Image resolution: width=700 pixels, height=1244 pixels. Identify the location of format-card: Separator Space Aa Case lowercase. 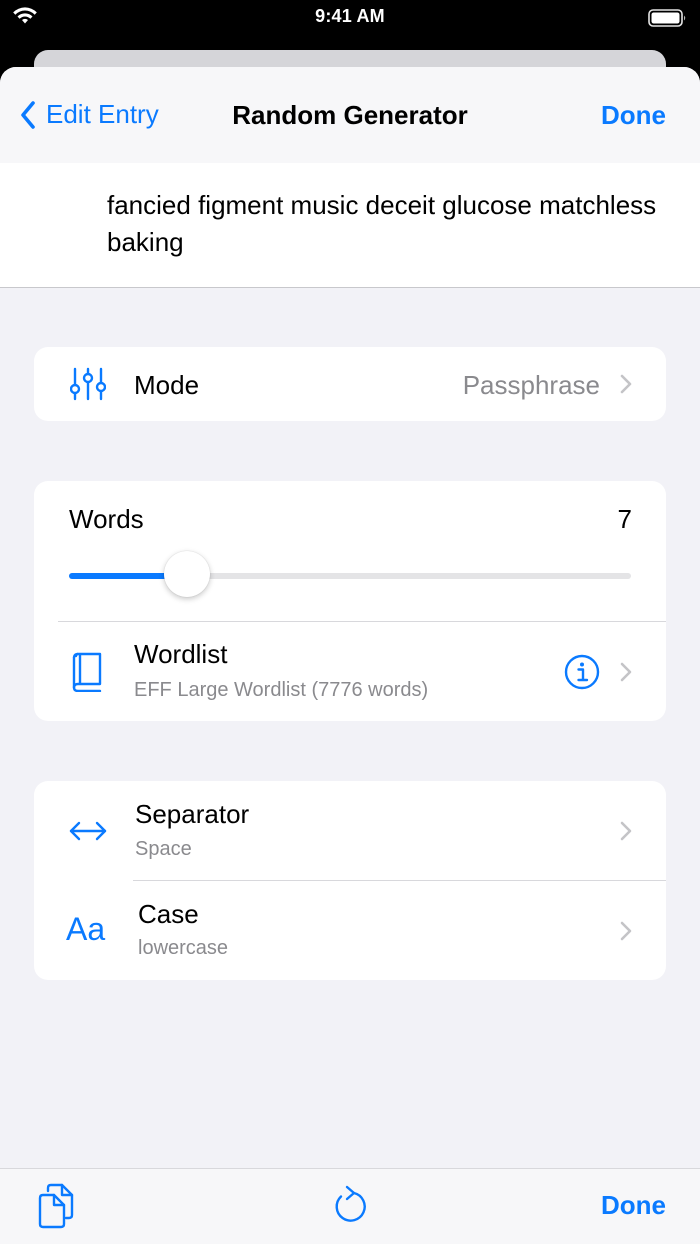
(350, 880).